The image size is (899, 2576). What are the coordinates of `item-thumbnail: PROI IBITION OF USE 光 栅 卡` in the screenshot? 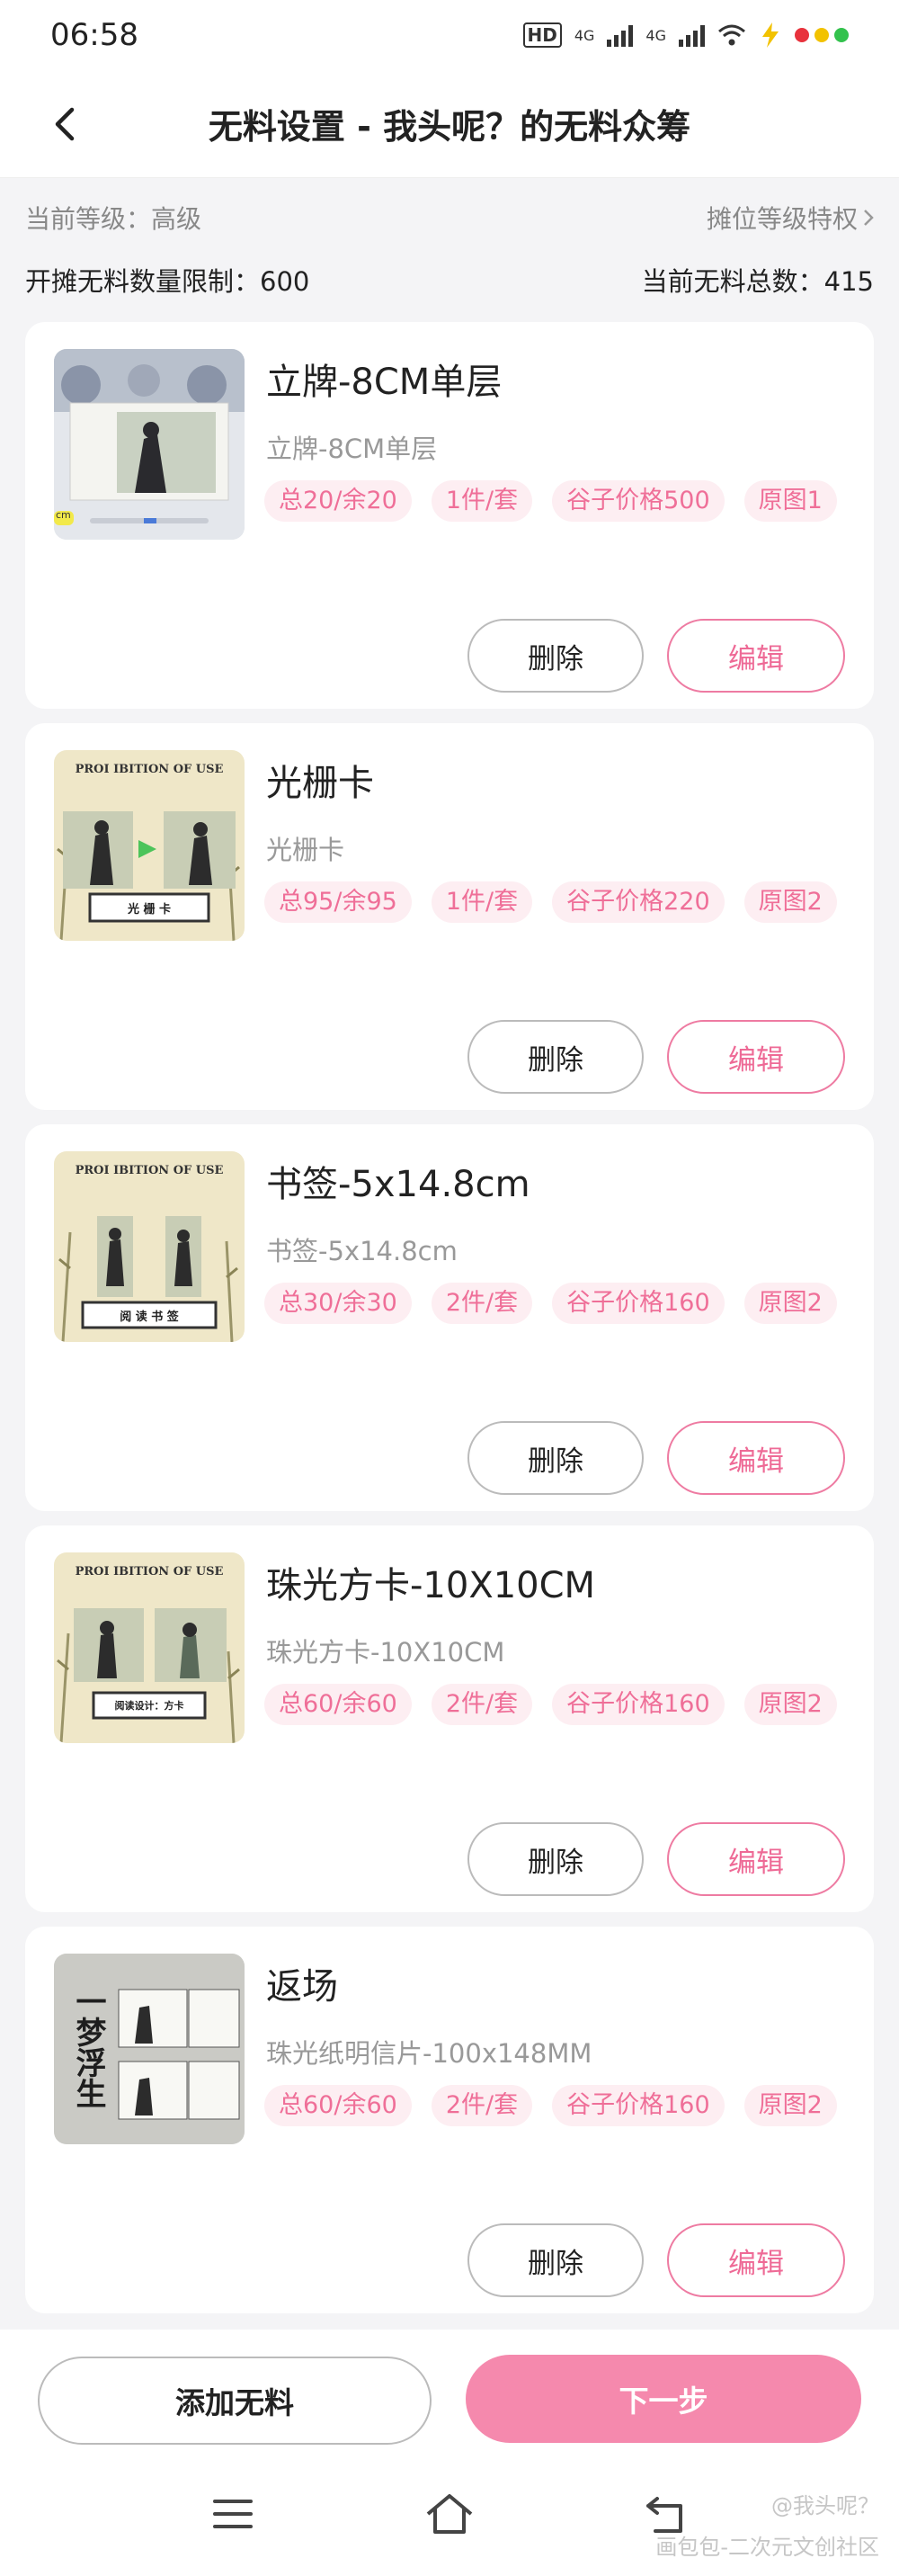 It's located at (149, 845).